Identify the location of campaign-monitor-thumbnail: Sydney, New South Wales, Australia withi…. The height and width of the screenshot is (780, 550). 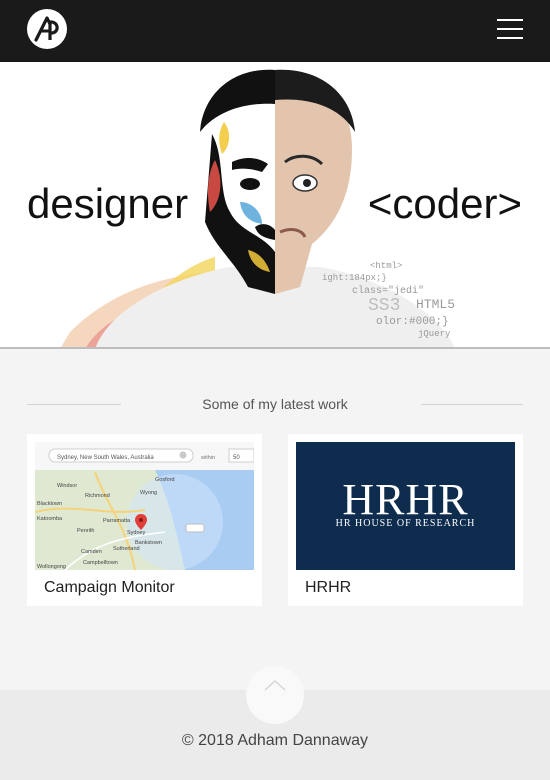
(144, 506).